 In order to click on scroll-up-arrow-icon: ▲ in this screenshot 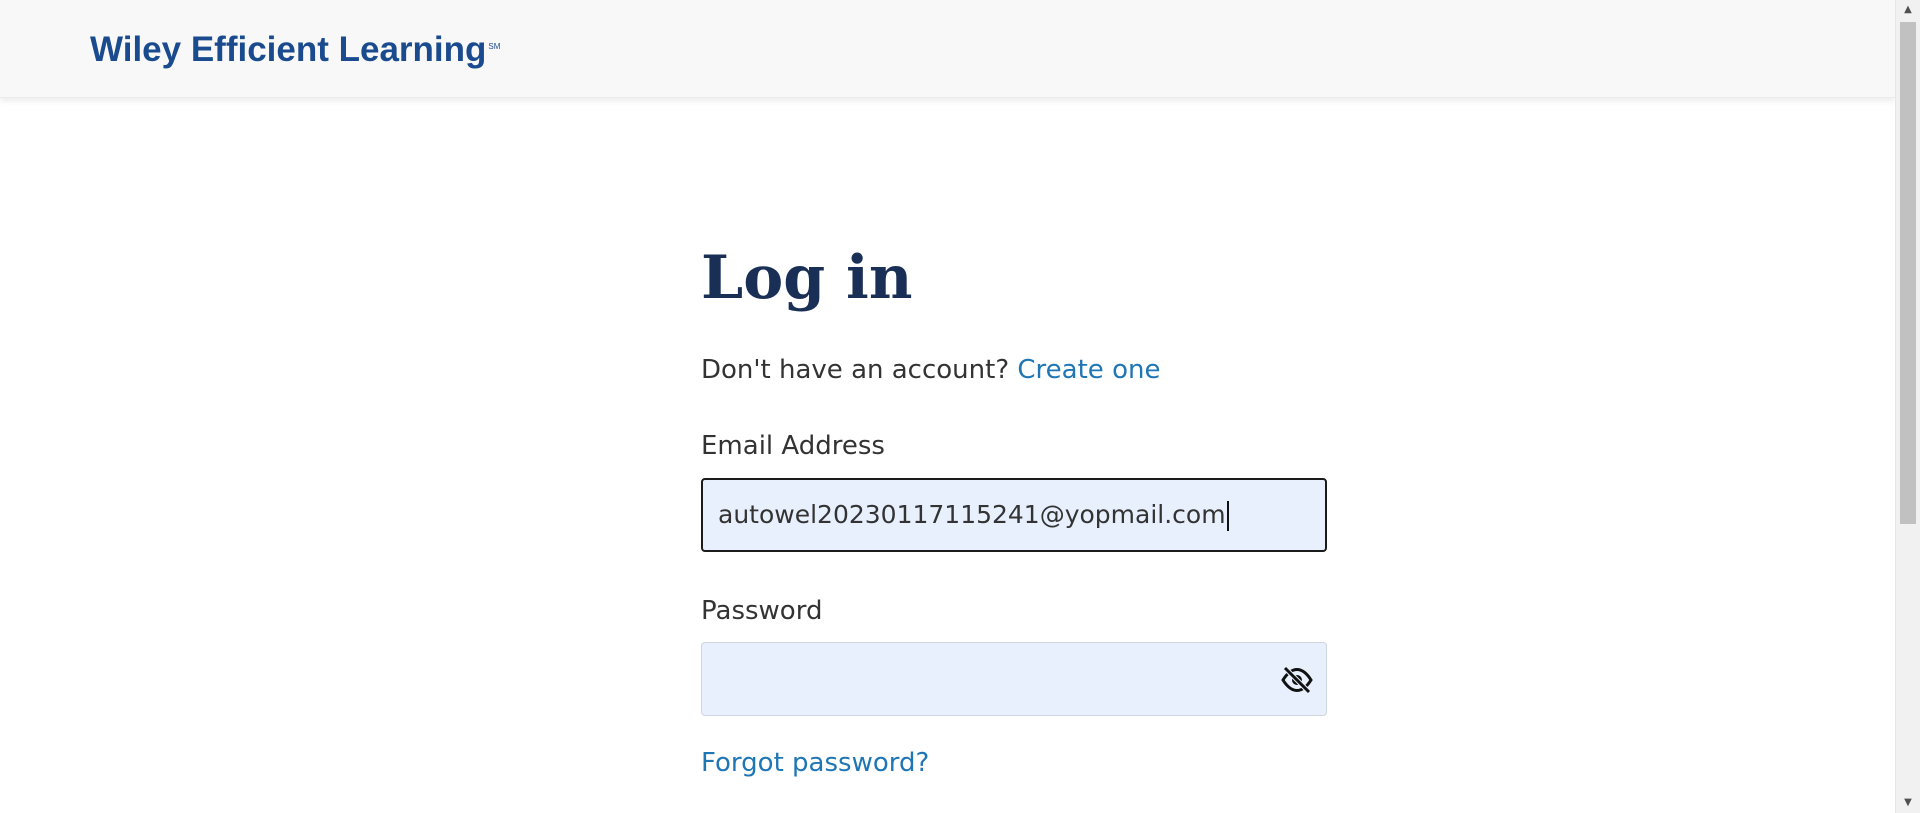, I will do `click(1908, 10)`.